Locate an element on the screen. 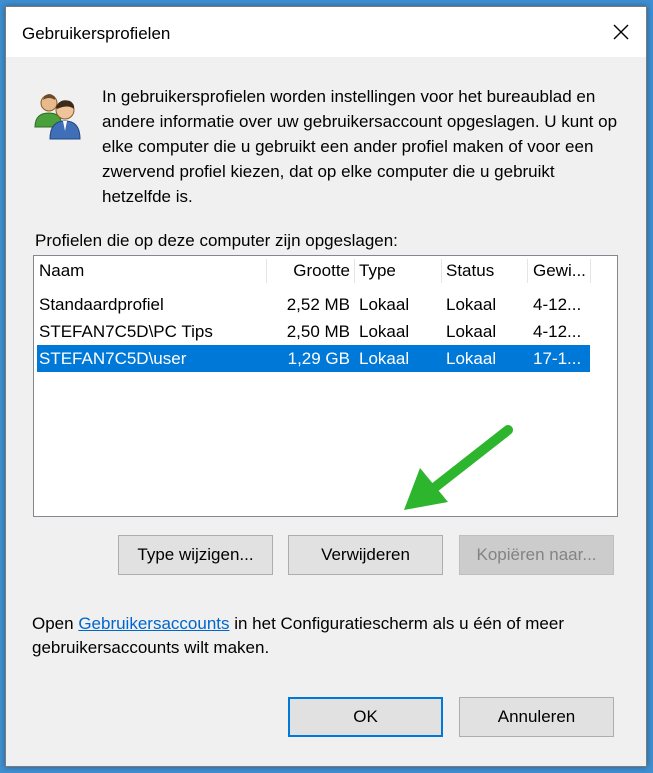 This screenshot has height=773, width=653. profile-name: STEFAN7C5D\user is located at coordinates (113, 358).